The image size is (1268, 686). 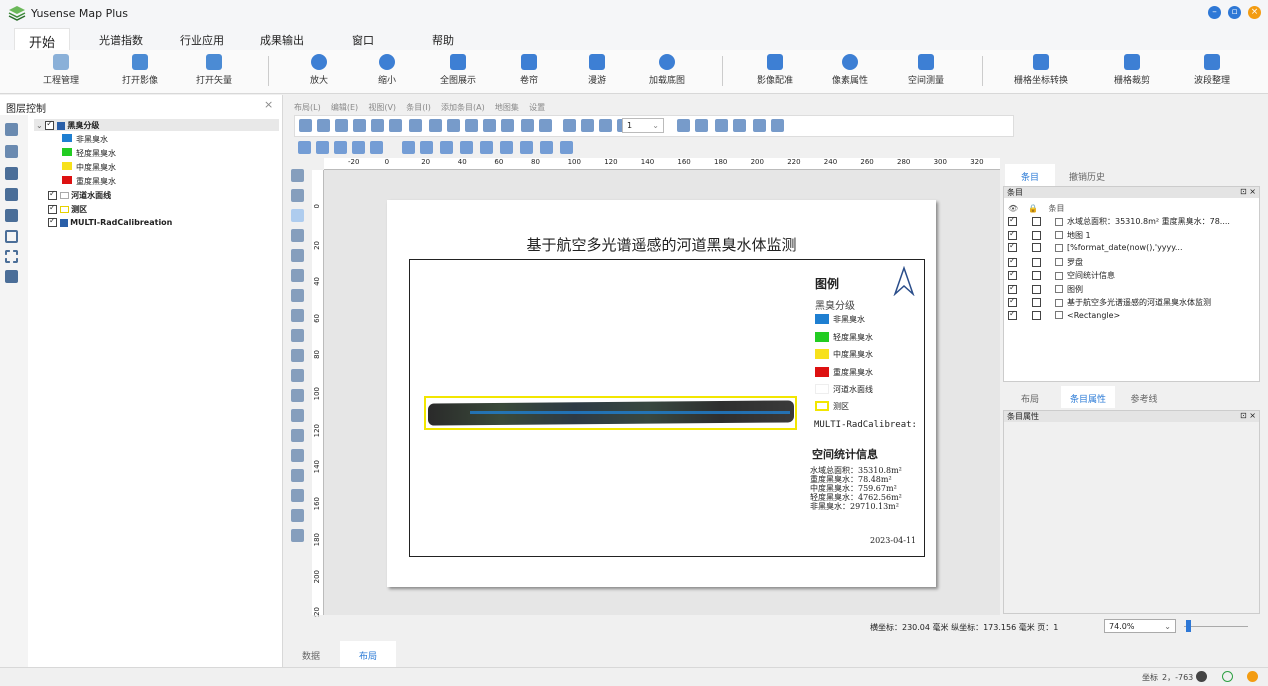 I want to click on georeference-button: 影像配准, so click(x=775, y=73).